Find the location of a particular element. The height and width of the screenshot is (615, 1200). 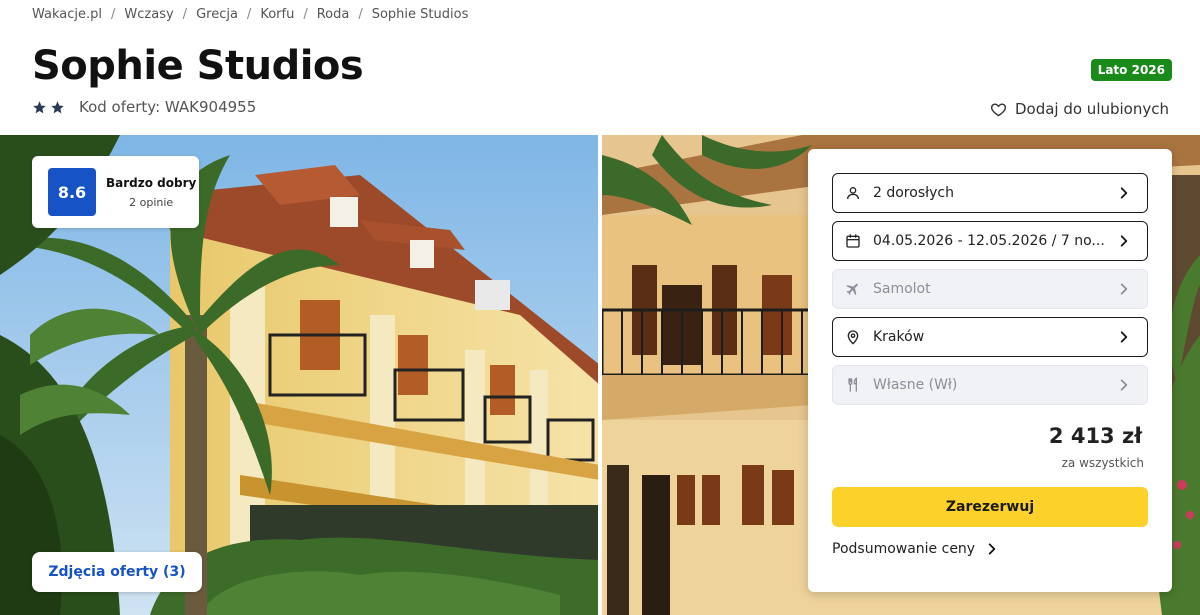

breadcrumb-item-wczasy: Wczasy is located at coordinates (148, 14).